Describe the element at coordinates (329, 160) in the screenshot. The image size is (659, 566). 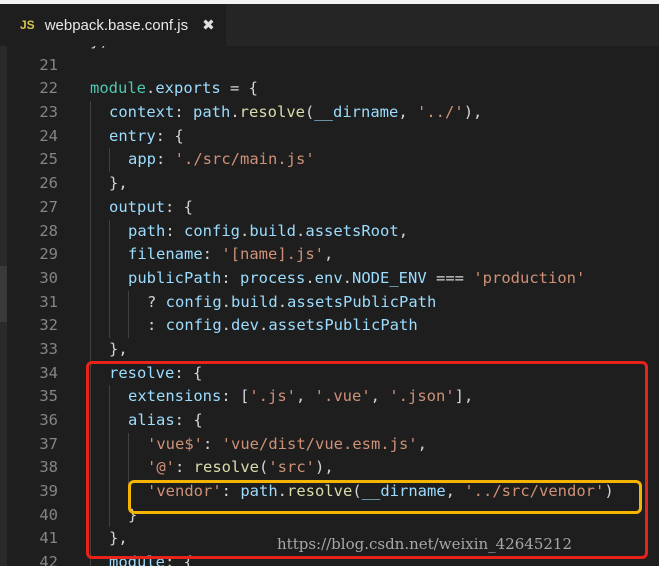
I see `code-line: 25 app: './src/main.js'` at that location.